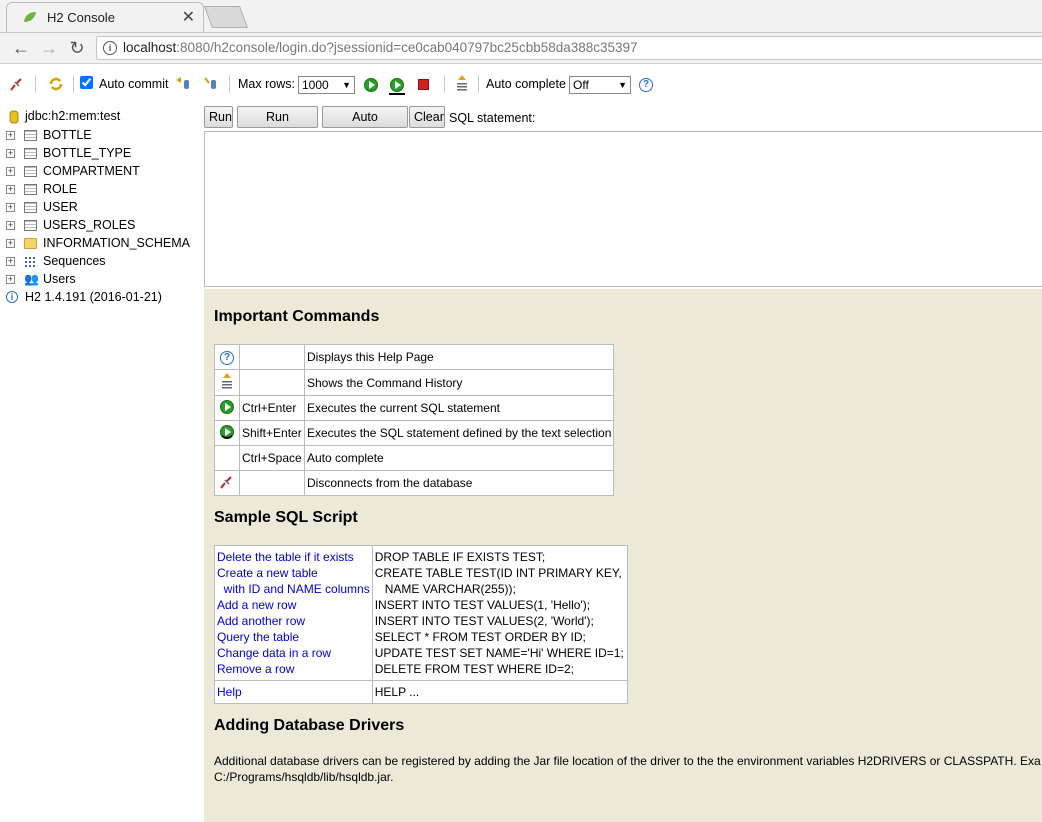  I want to click on reload-icon: ↻, so click(77, 48).